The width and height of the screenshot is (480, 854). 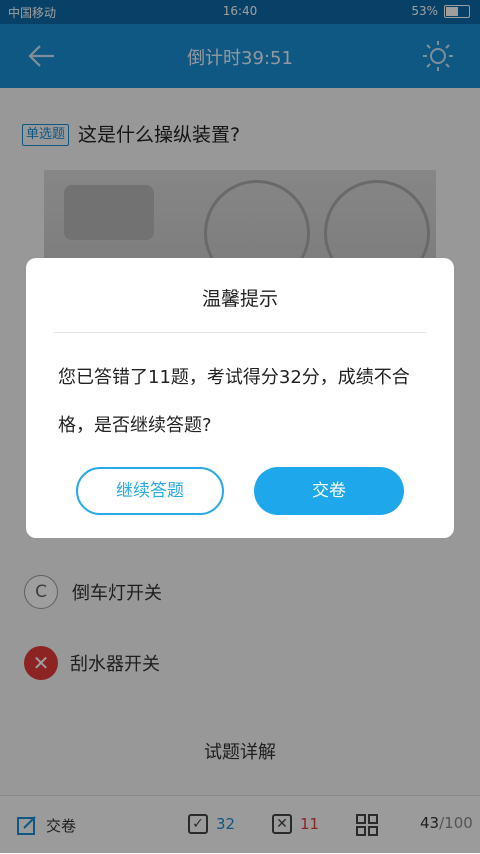 What do you see at coordinates (150, 491) in the screenshot?
I see `continue-answering-button: 继续答题` at bounding box center [150, 491].